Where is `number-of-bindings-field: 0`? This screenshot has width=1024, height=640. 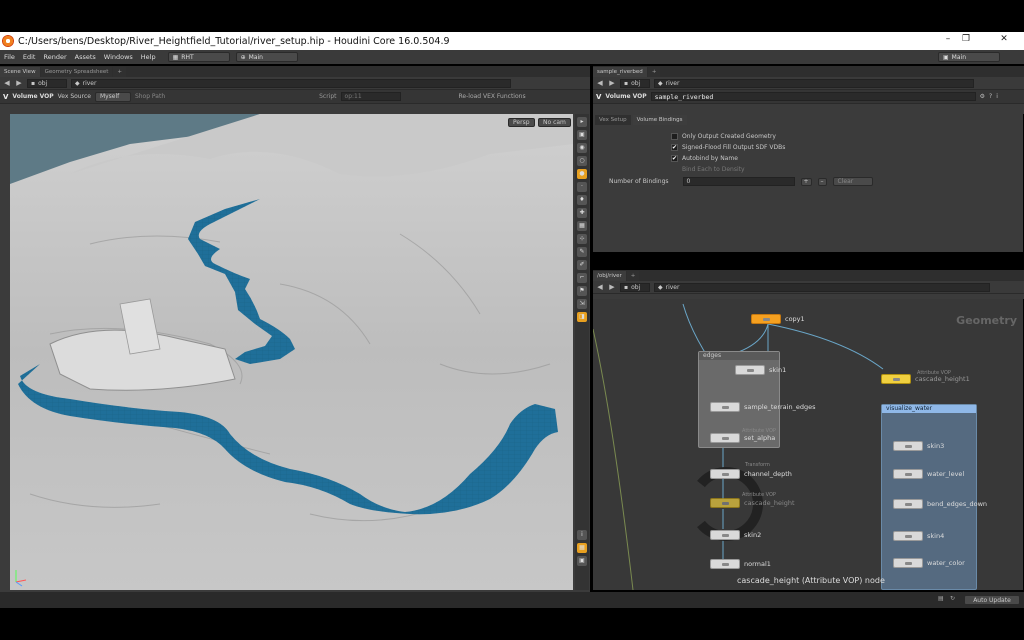
number-of-bindings-field: 0 is located at coordinates (738, 181).